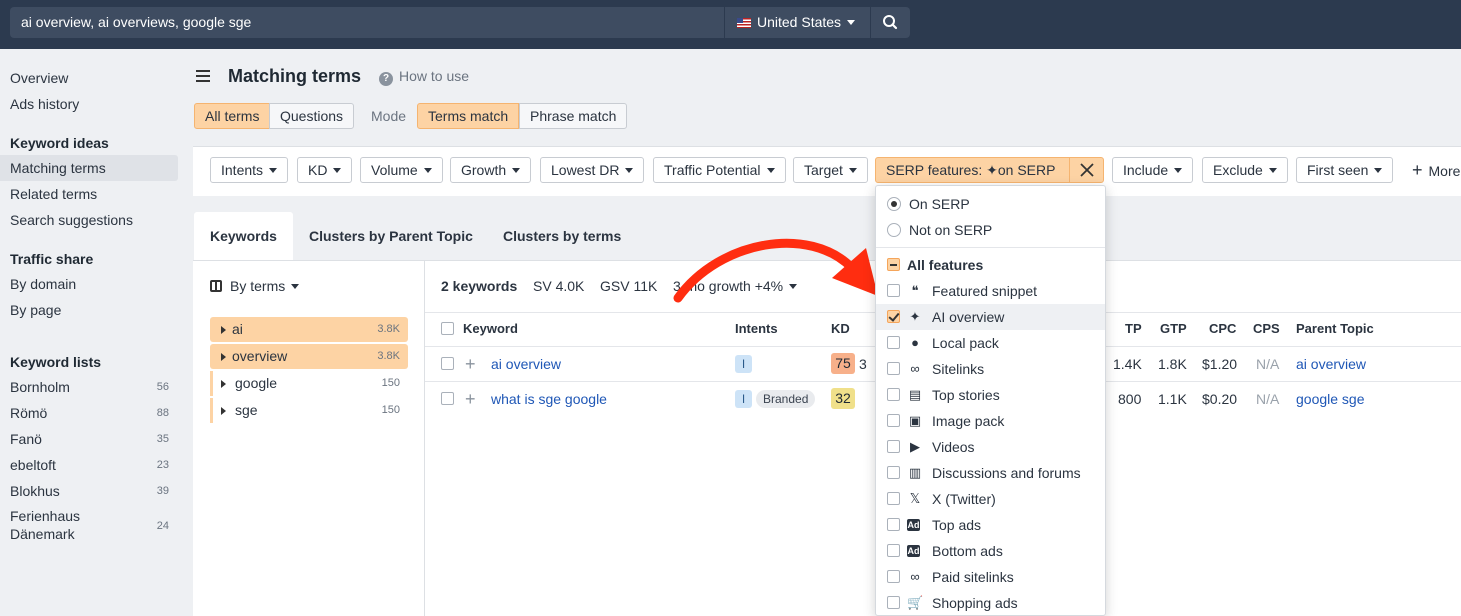 The width and height of the screenshot is (1461, 616). I want to click on tab-clusters-parent-topic: Clusters by Parent Topic, so click(391, 236).